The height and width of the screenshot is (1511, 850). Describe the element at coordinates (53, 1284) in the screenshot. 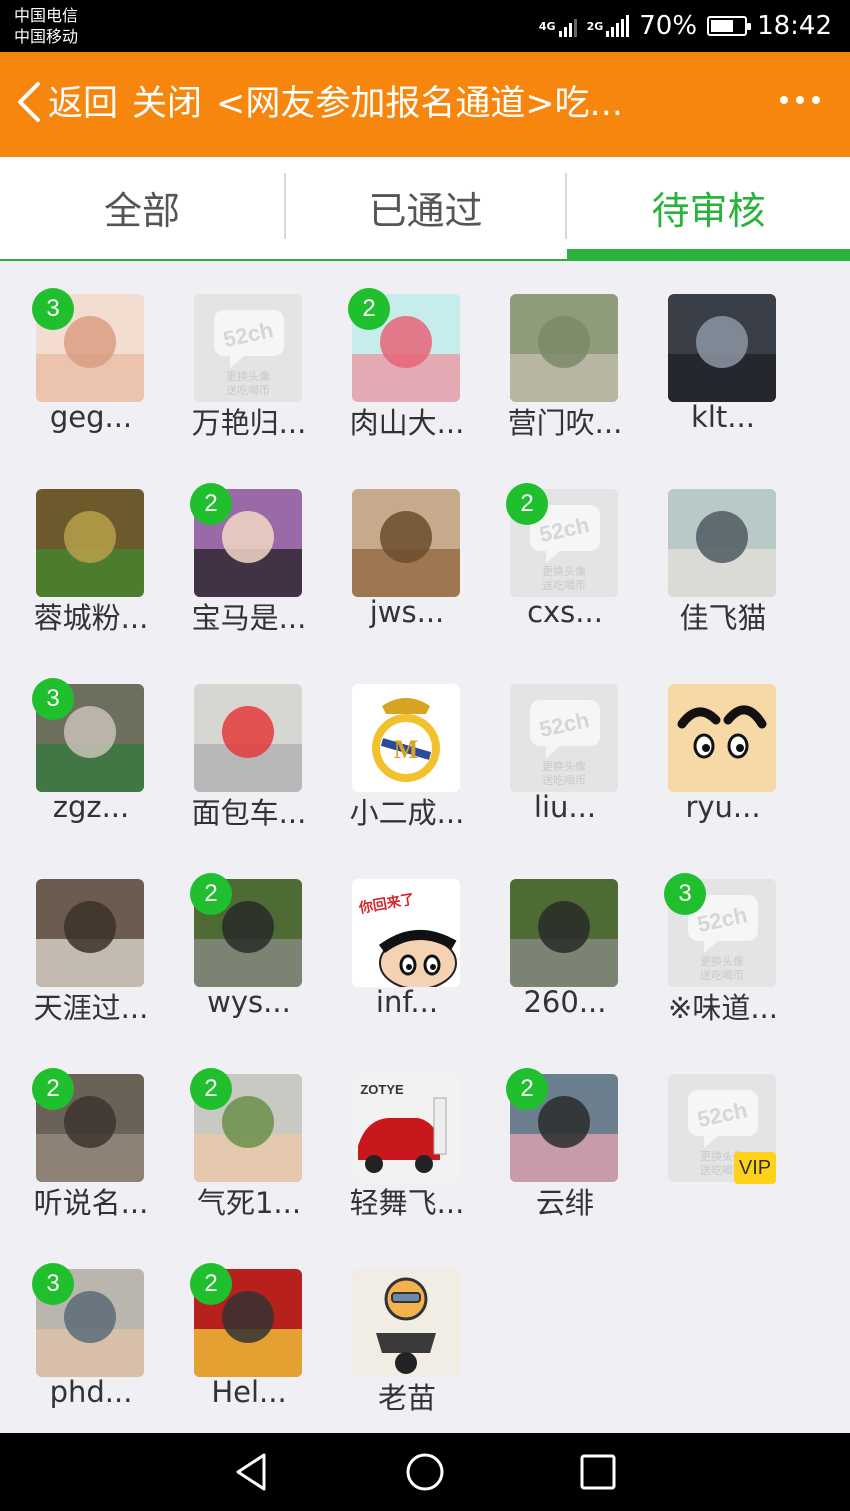

I see `count-badge: 3` at that location.